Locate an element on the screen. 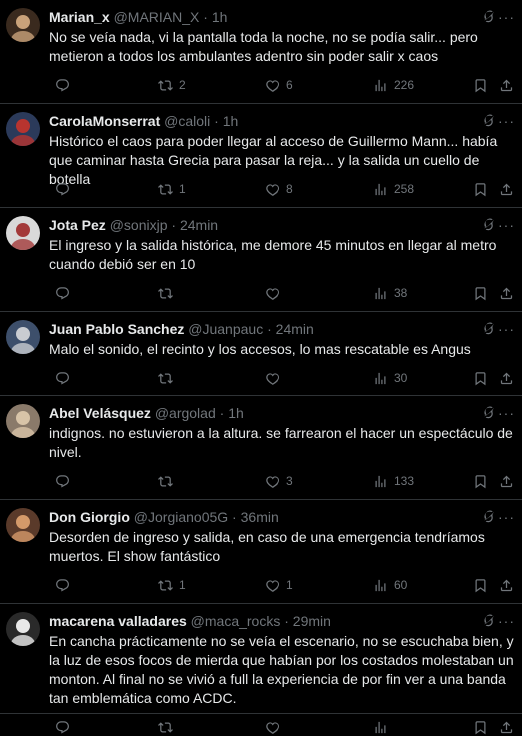 This screenshot has height=736, width=522. username: @MARIAN_X is located at coordinates (157, 17).